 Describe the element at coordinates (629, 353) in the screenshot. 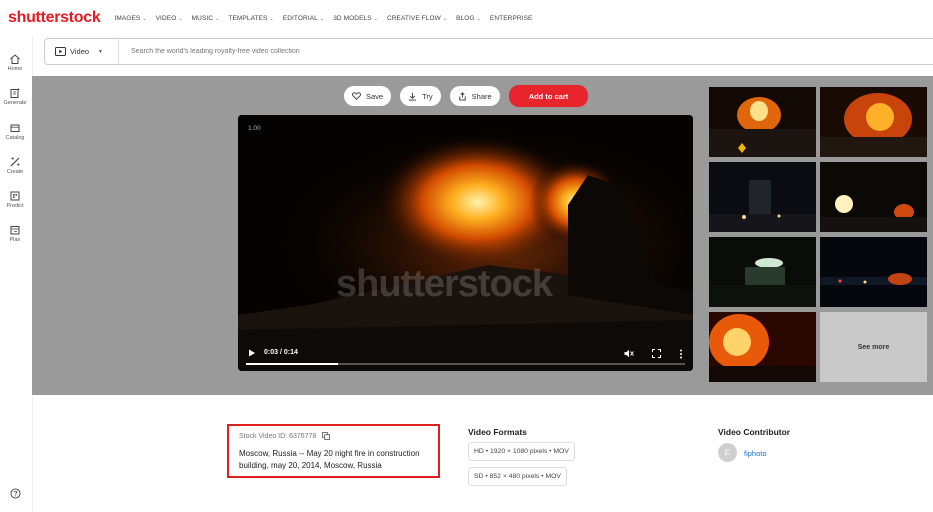

I see `mute-icon` at that location.